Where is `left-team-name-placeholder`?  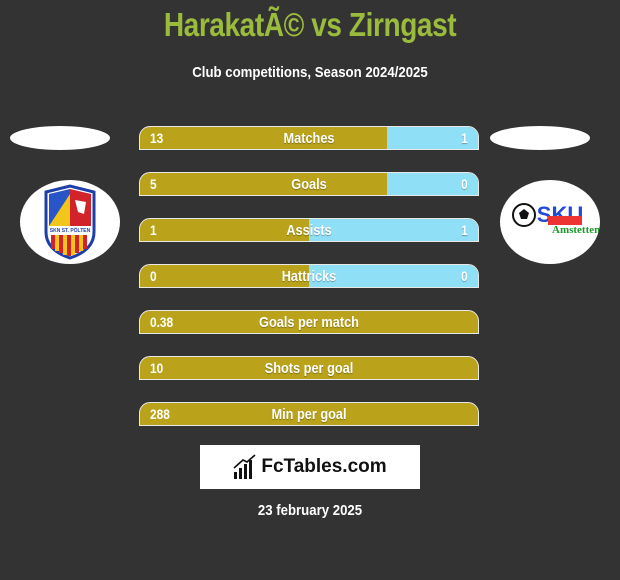 left-team-name-placeholder is located at coordinates (60, 138).